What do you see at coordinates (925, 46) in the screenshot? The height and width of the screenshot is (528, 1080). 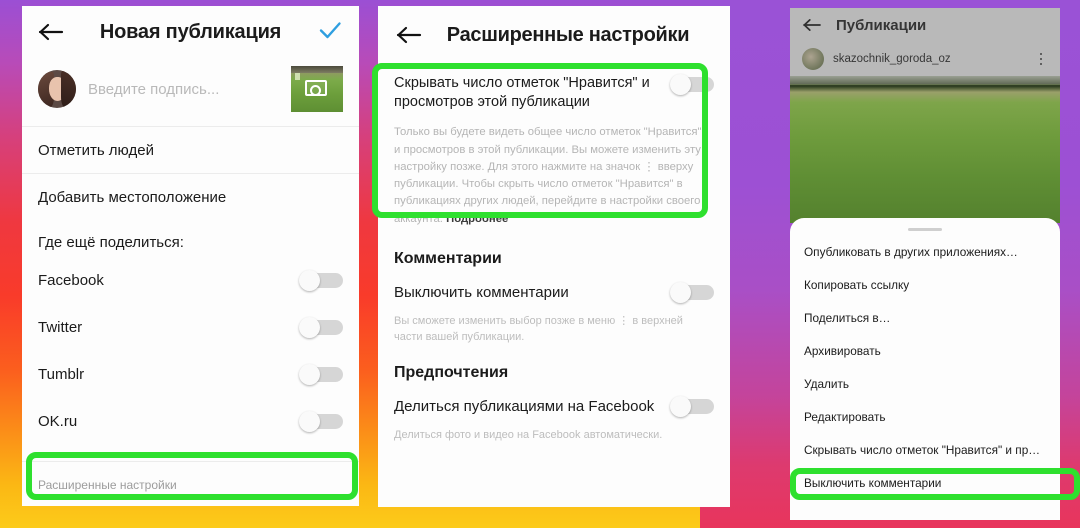 I see `dim-overlay` at bounding box center [925, 46].